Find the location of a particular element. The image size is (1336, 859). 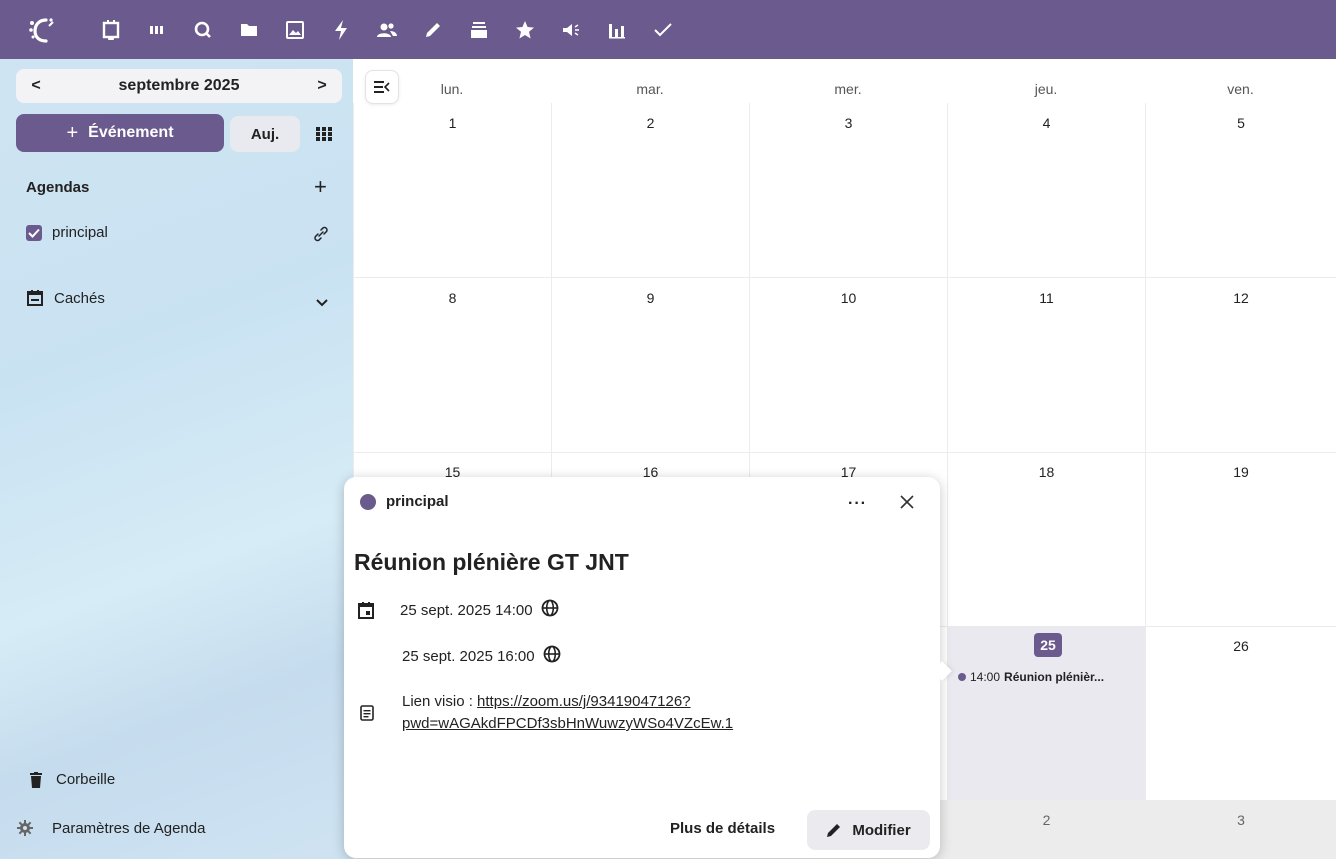

files-app-icon is located at coordinates (249, 29).